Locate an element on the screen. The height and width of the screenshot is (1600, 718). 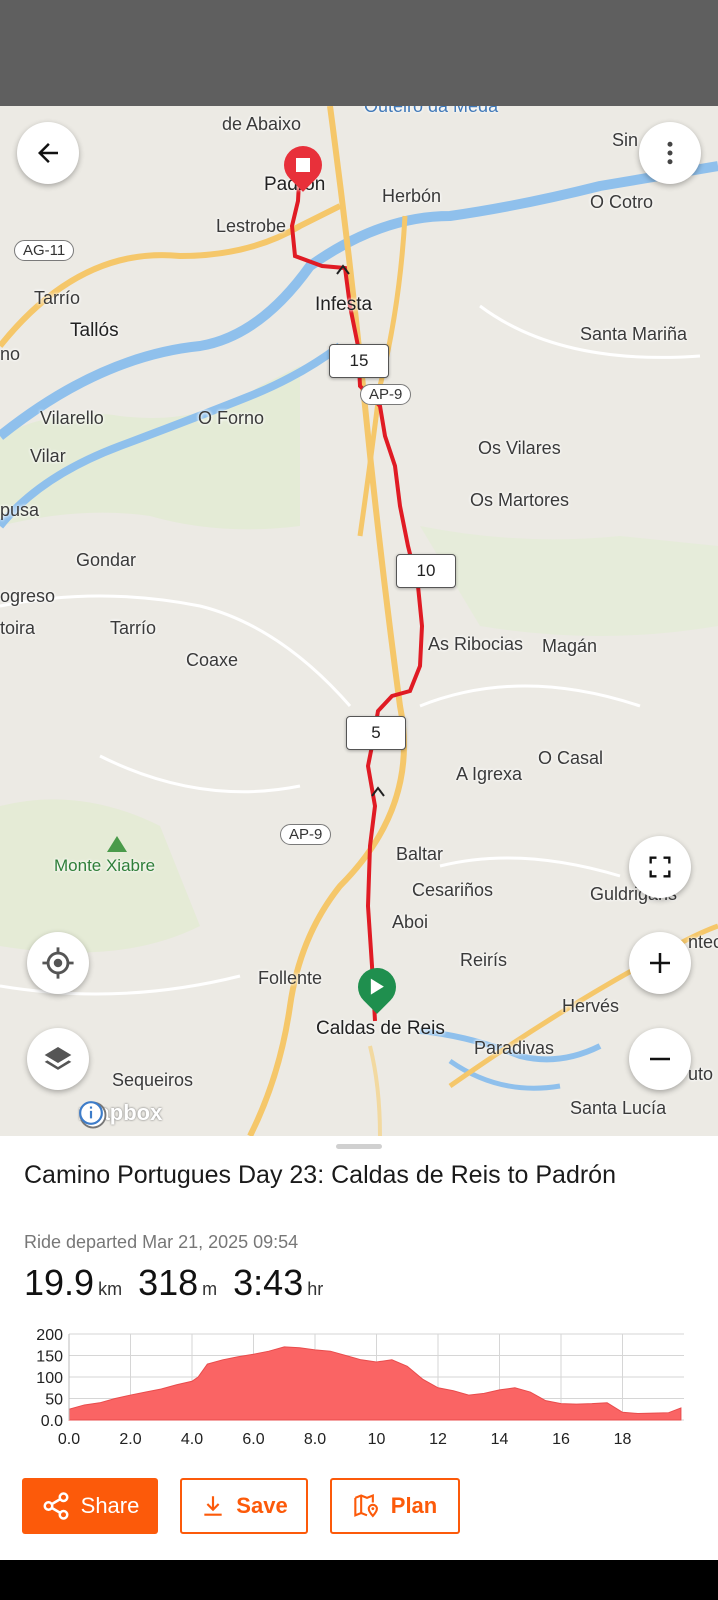
save-label: Save is located at coordinates (262, 1505).